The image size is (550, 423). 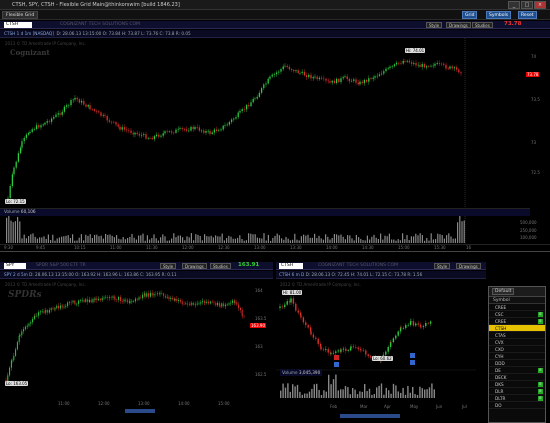 I want to click on watchlist-row: CXO, so click(x=517, y=349).